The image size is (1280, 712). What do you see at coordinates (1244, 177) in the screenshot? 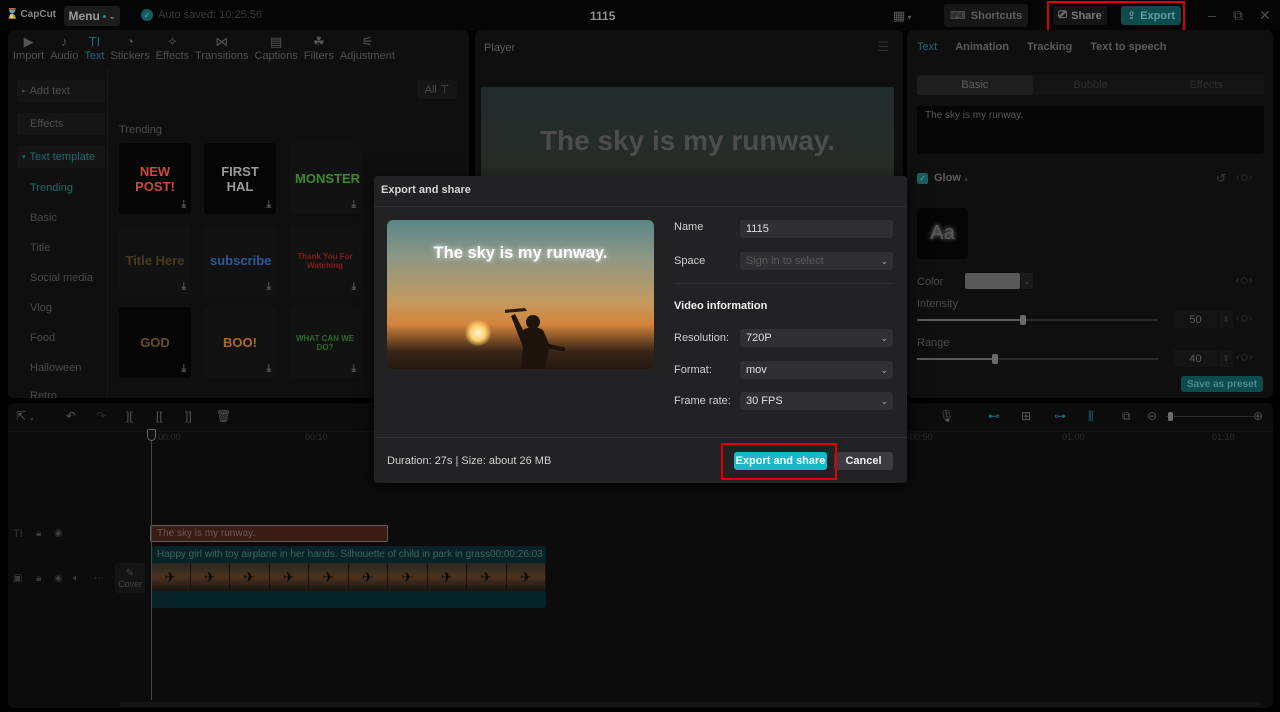
I see `keyframe-glow-icon: ‹◇›` at bounding box center [1244, 177].